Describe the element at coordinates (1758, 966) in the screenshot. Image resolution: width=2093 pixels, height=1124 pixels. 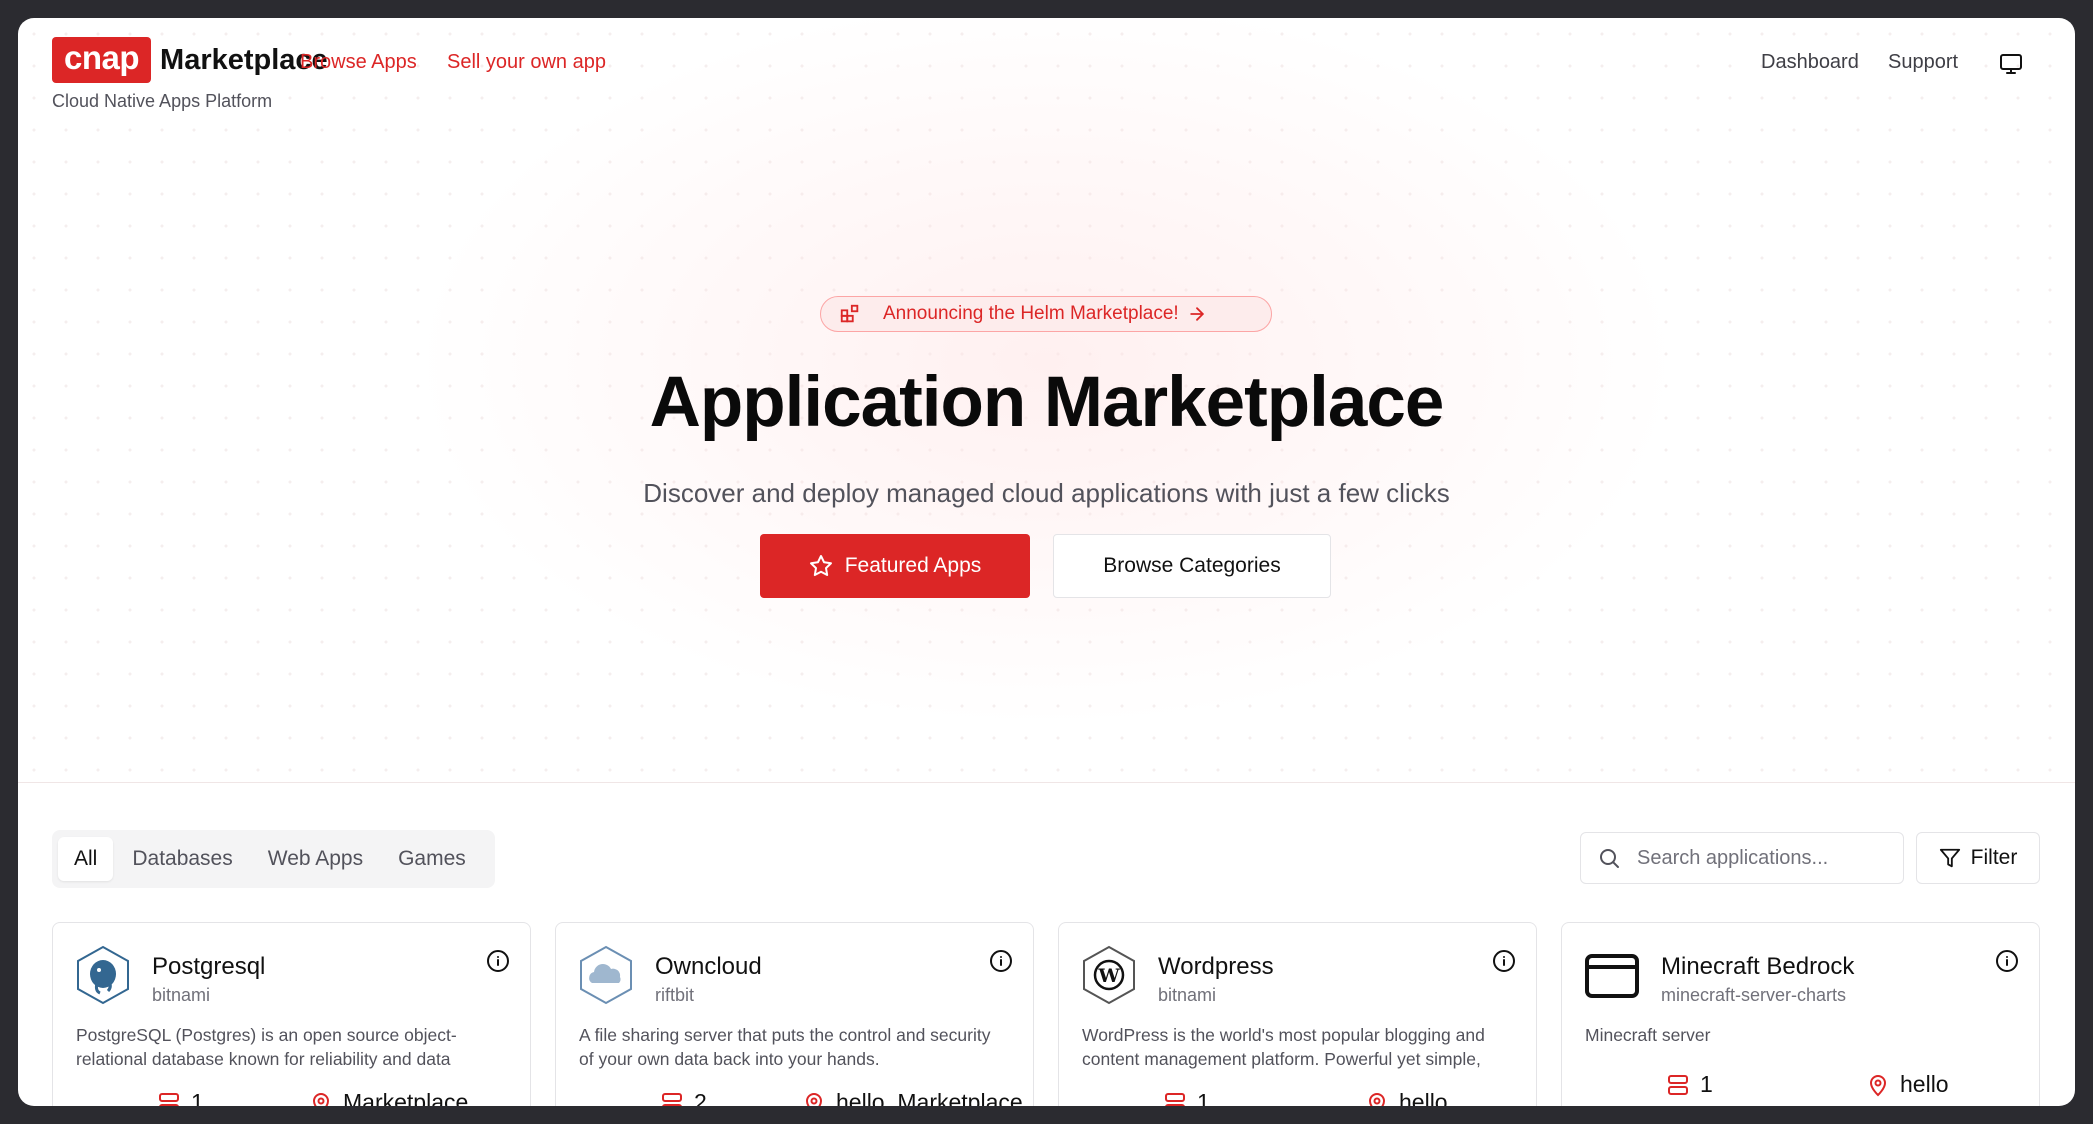
I see `app-name: Minecraft Bedrock` at that location.